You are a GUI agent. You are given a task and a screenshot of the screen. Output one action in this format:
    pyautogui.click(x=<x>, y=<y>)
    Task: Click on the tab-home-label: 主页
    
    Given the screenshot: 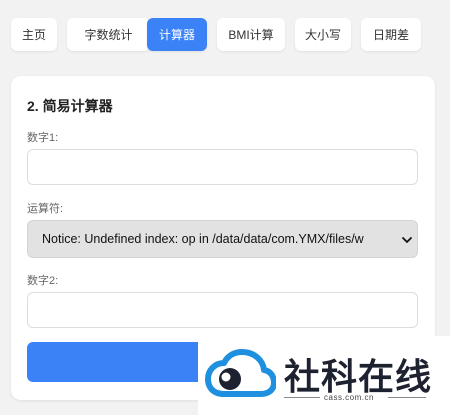 What is the action you would take?
    pyautogui.click(x=33, y=35)
    